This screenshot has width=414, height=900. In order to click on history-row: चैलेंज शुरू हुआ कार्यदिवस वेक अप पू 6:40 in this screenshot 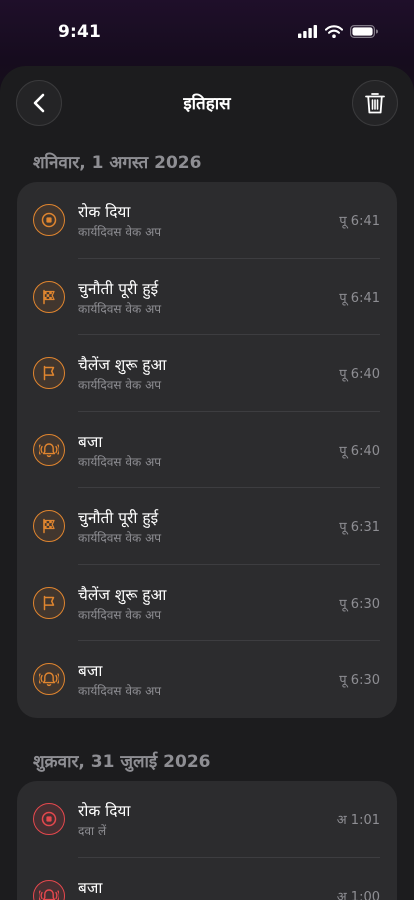, I will do `click(207, 373)`.